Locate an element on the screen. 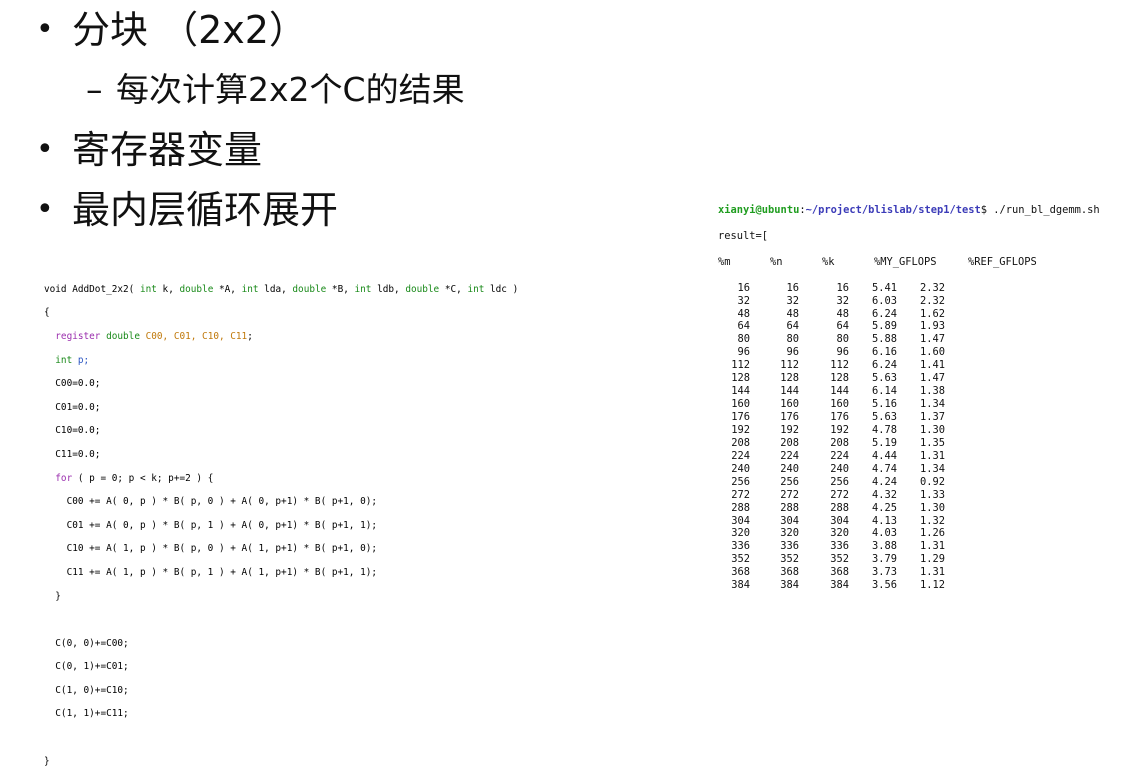 The width and height of the screenshot is (1144, 779). terminal-cell: 5.41 is located at coordinates (884, 287).